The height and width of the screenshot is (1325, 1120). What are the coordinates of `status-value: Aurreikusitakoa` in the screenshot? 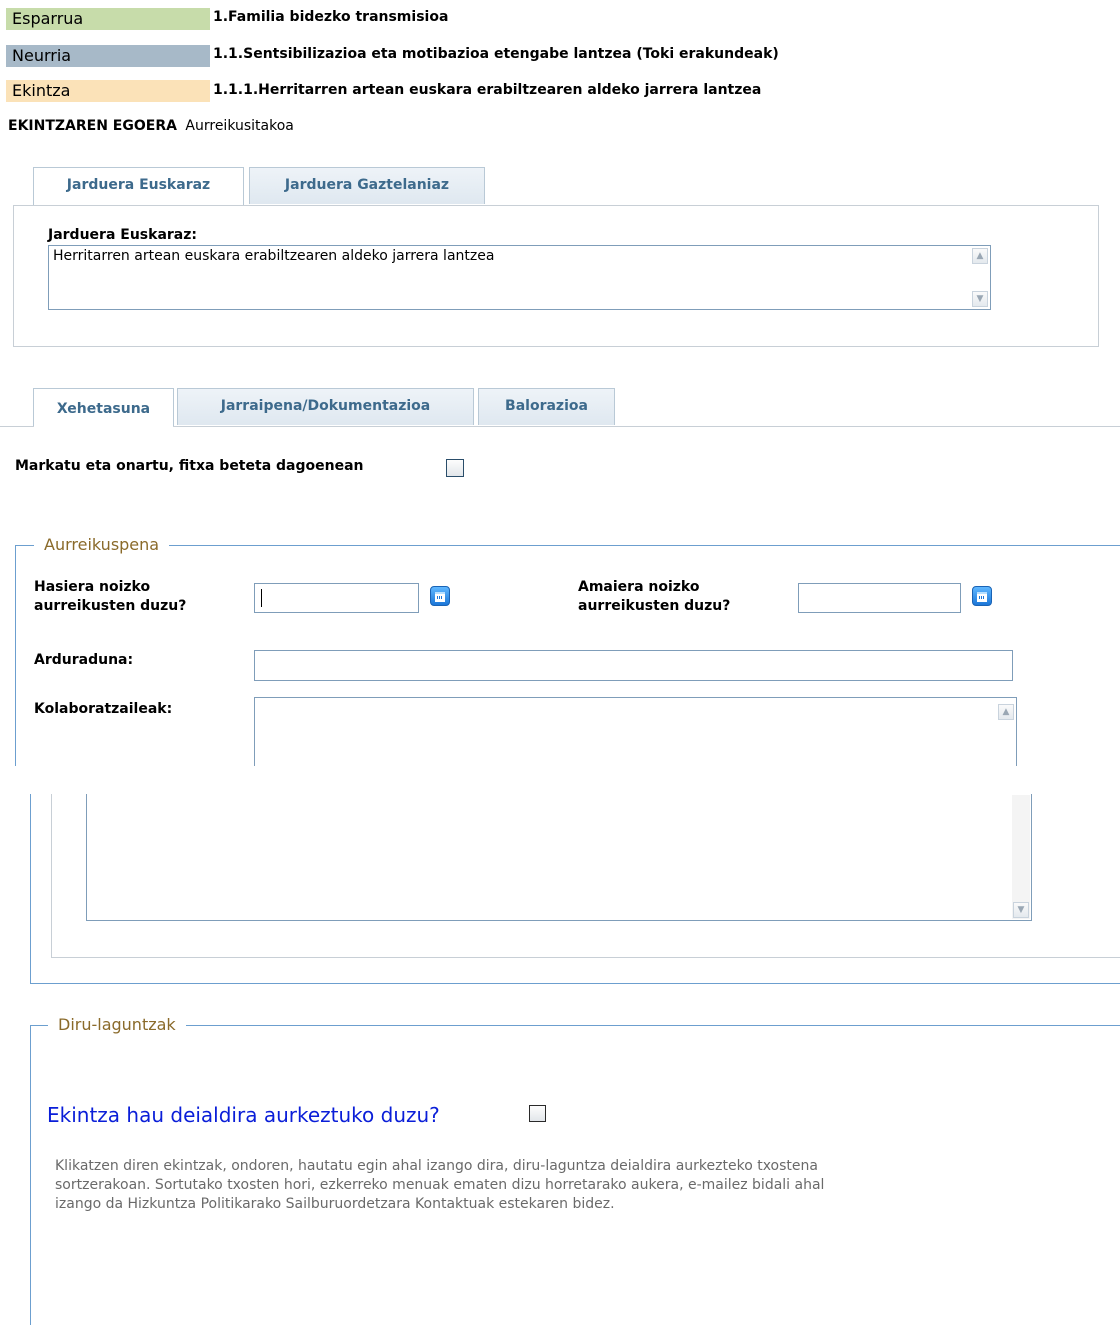 It's located at (239, 126).